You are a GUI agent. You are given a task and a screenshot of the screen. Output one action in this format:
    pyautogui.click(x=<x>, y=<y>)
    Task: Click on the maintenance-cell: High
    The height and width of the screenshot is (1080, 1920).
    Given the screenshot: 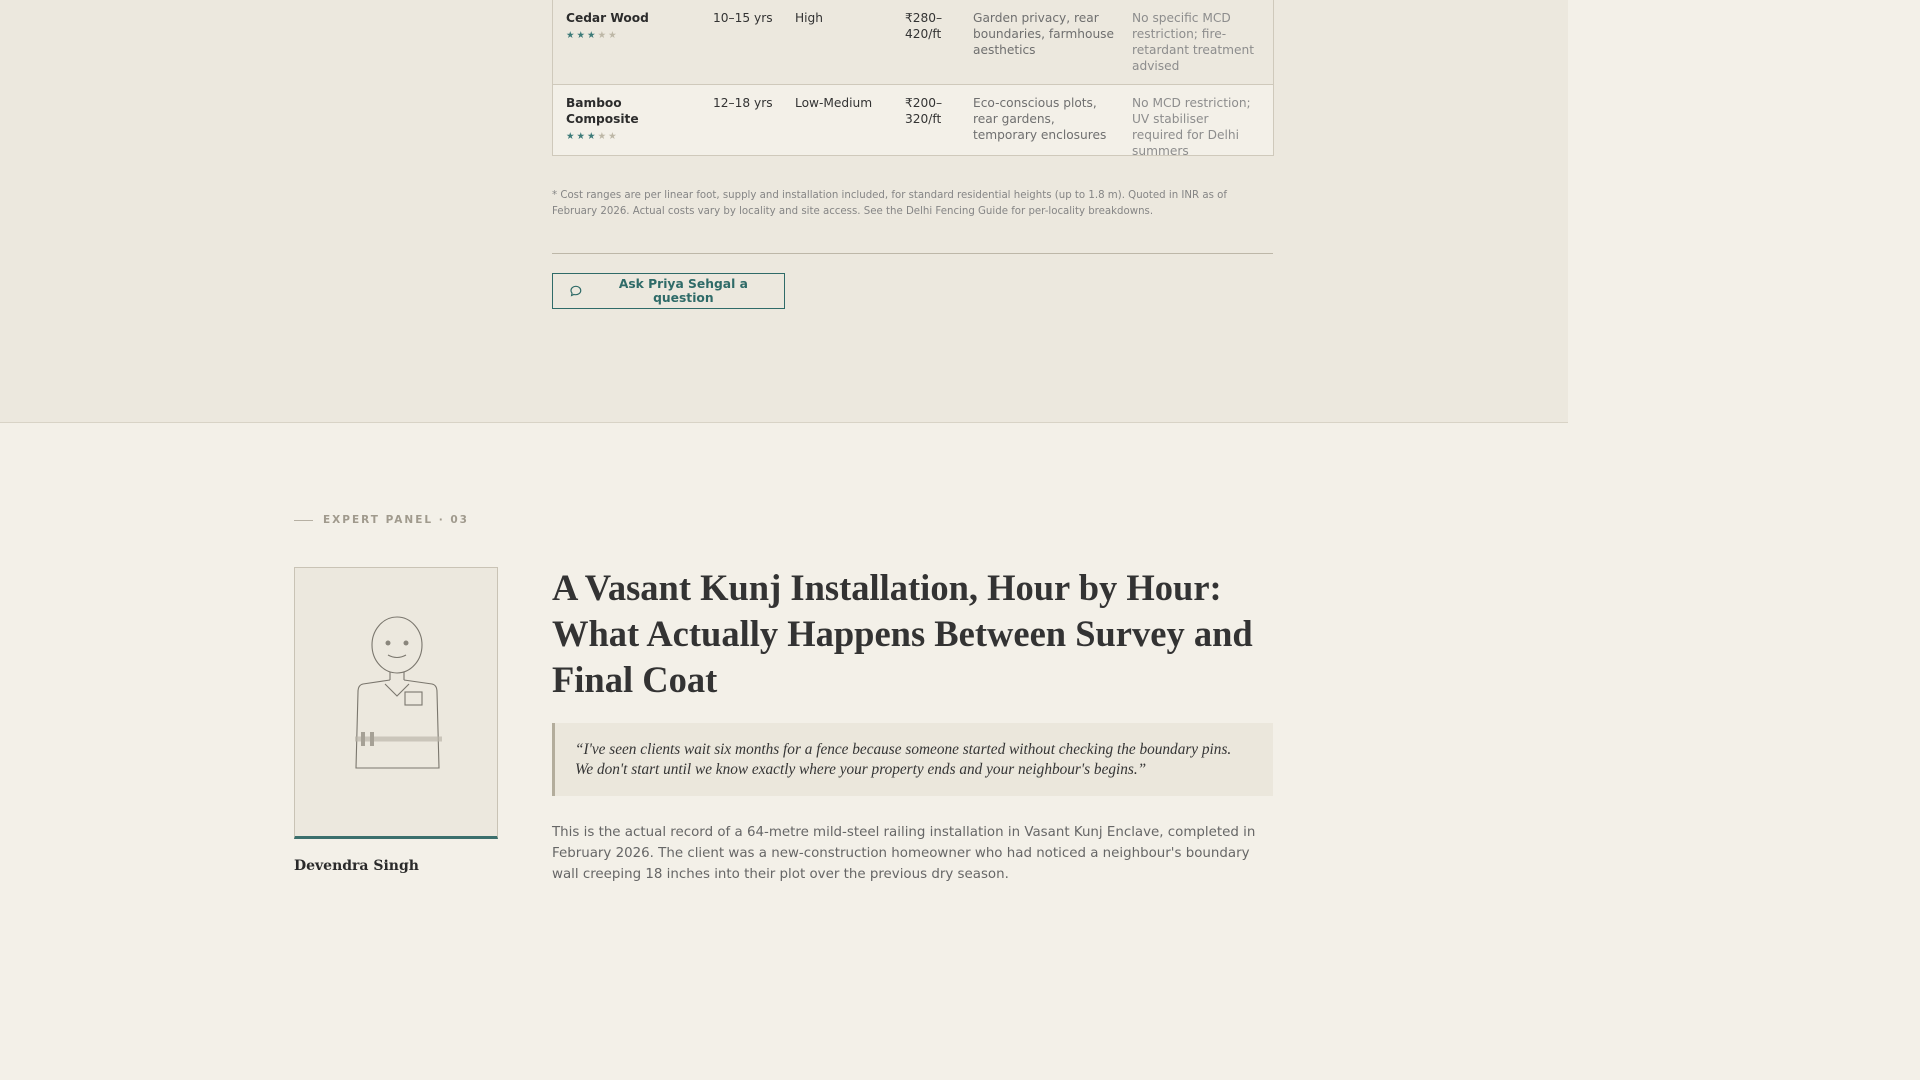 What is the action you would take?
    pyautogui.click(x=809, y=18)
    